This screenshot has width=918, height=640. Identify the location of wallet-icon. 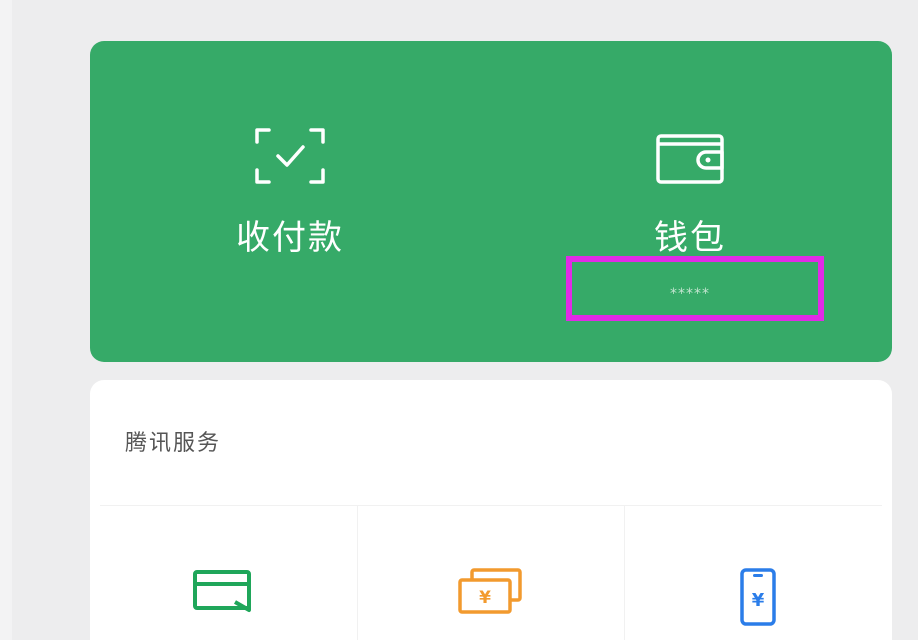
(690, 159).